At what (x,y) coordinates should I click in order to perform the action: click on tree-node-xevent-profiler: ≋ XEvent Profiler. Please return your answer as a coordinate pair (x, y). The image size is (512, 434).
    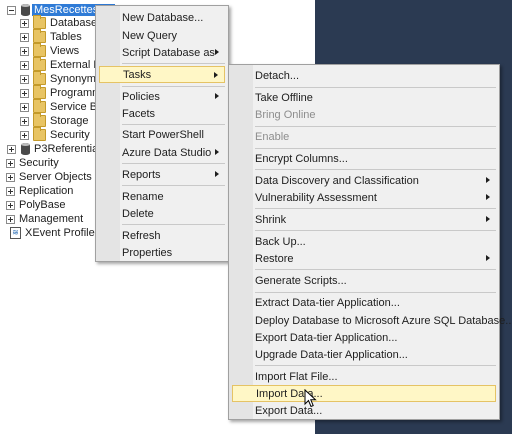
    Looking at the image, I should click on (52, 233).